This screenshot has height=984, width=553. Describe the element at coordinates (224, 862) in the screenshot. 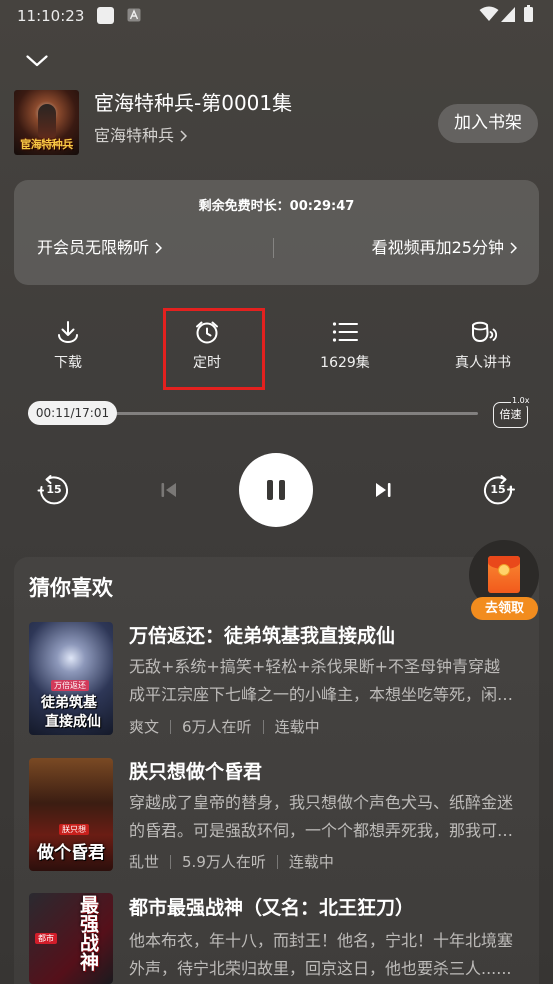

I see `listener-count: 5.9万人在听` at that location.